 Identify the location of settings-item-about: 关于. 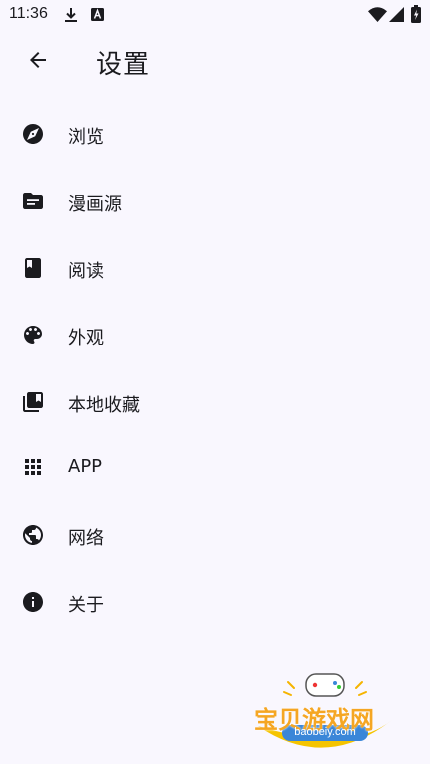
(215, 602).